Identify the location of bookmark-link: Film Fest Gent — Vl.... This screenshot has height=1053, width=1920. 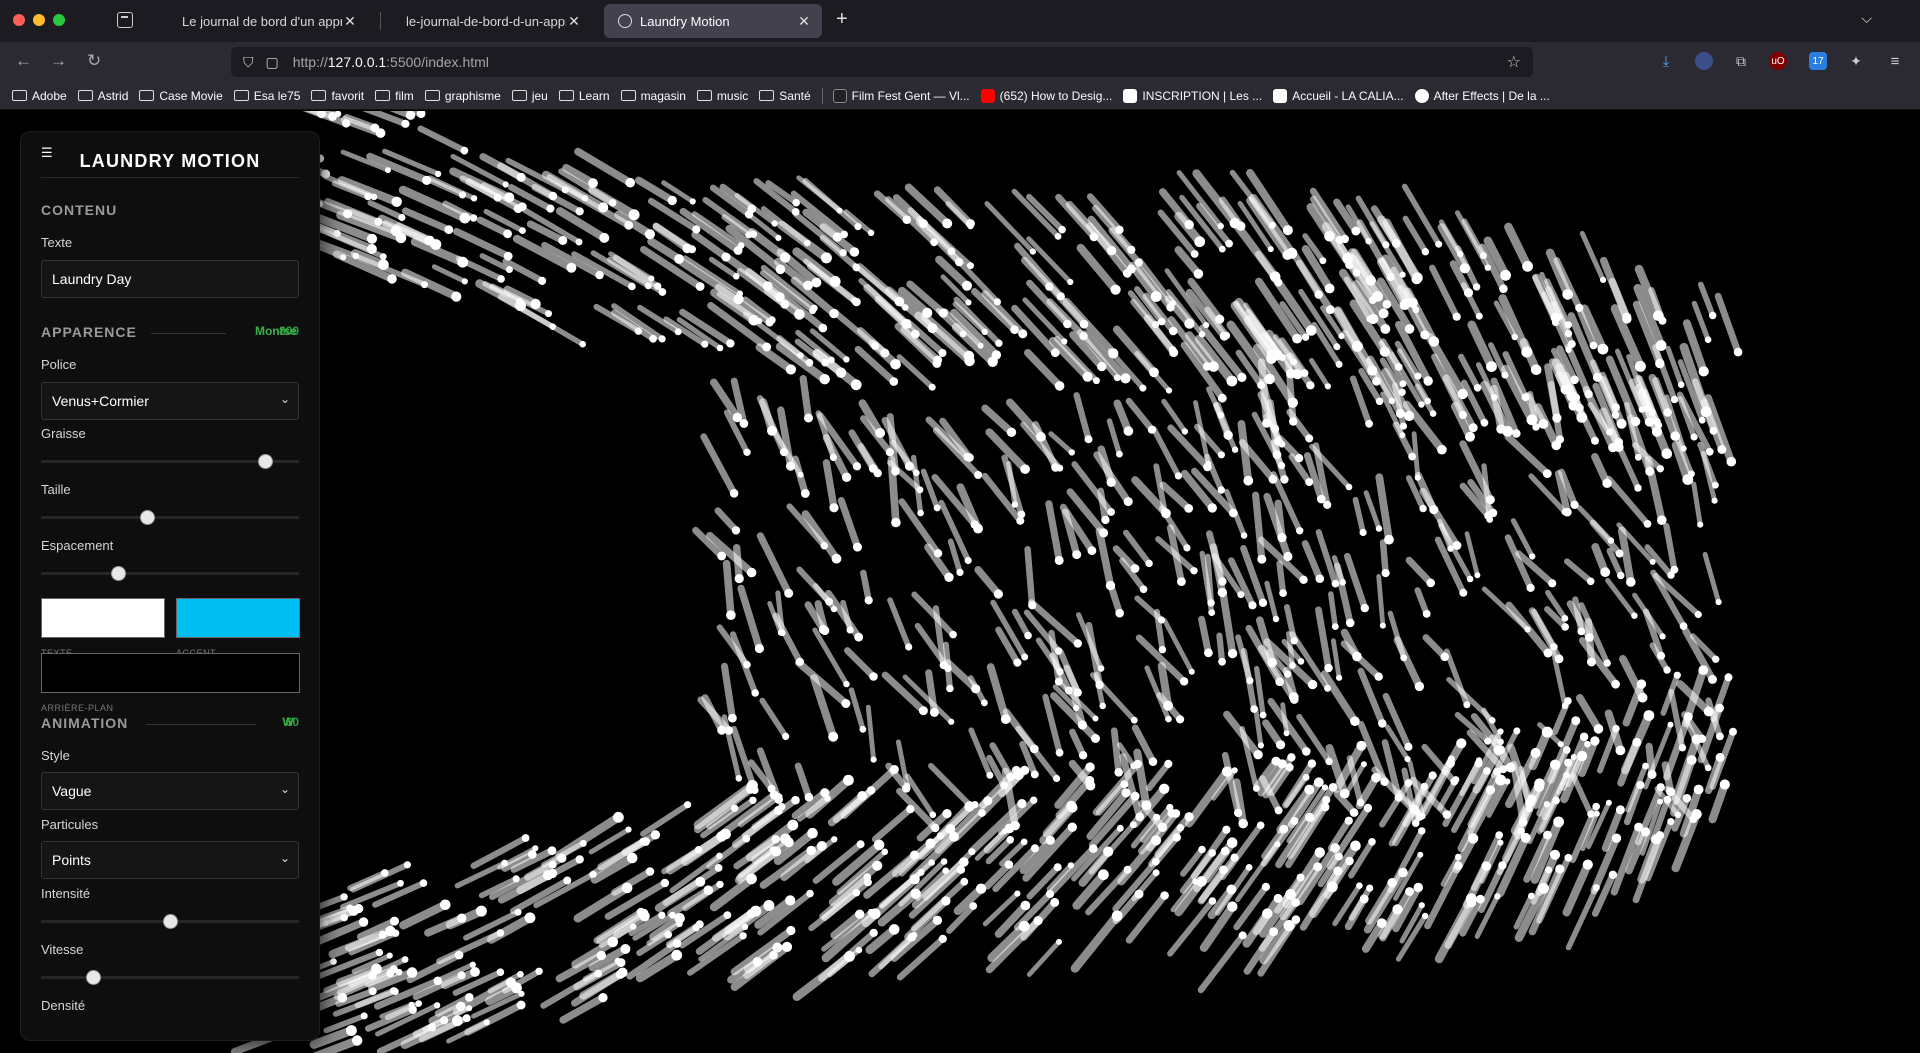
(901, 95).